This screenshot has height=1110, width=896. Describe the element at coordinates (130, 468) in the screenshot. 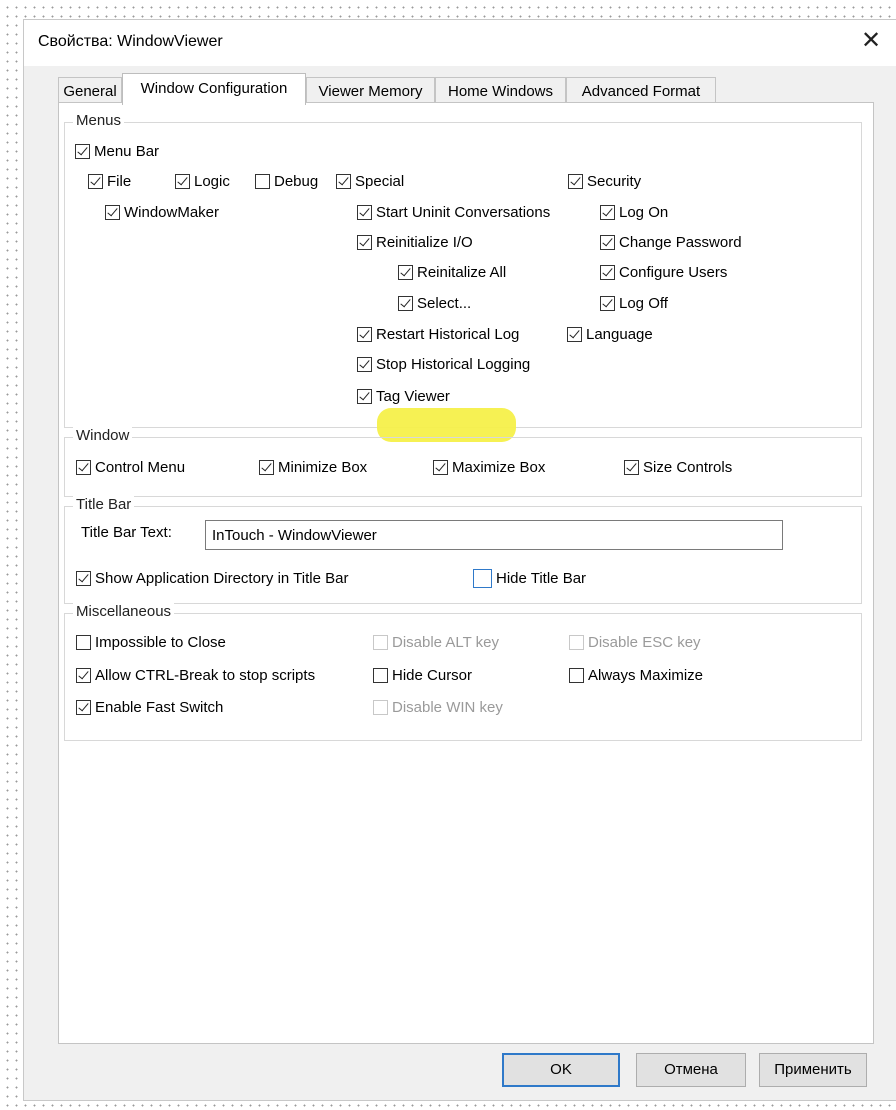

I see `control-menu-checkbox: Control Menu` at that location.